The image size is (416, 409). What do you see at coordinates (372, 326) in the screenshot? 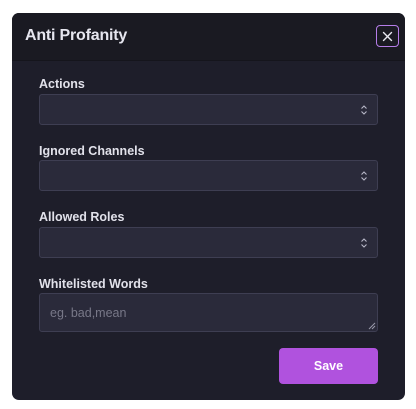
I see `resize-handle-icon` at bounding box center [372, 326].